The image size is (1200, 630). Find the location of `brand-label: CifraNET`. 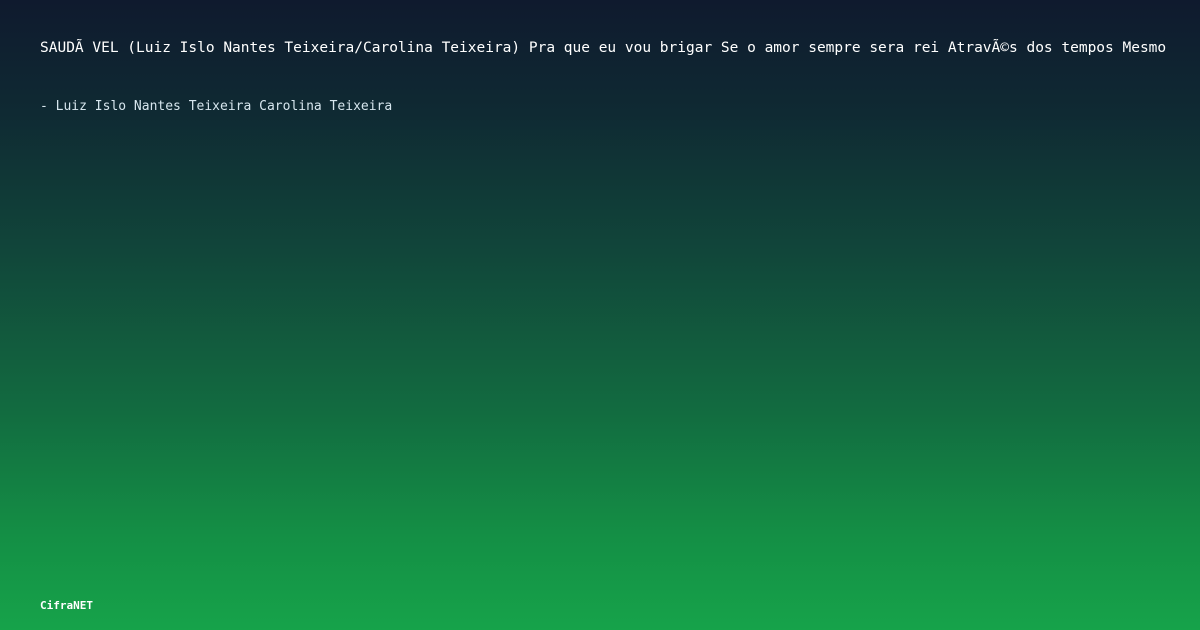

brand-label: CifraNET is located at coordinates (66, 605).